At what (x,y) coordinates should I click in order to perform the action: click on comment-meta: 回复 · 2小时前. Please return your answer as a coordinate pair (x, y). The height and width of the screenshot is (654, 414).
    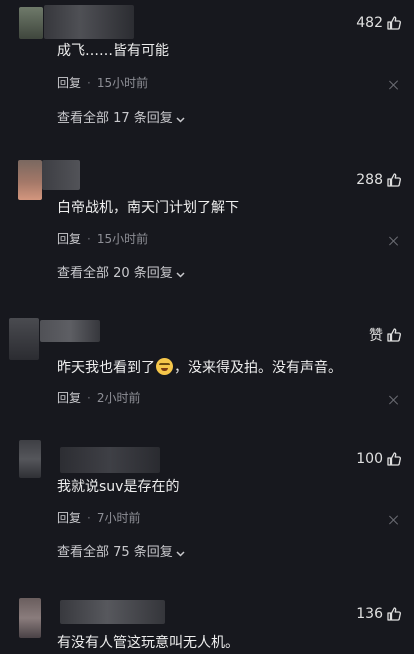
    Looking at the image, I should click on (98, 398).